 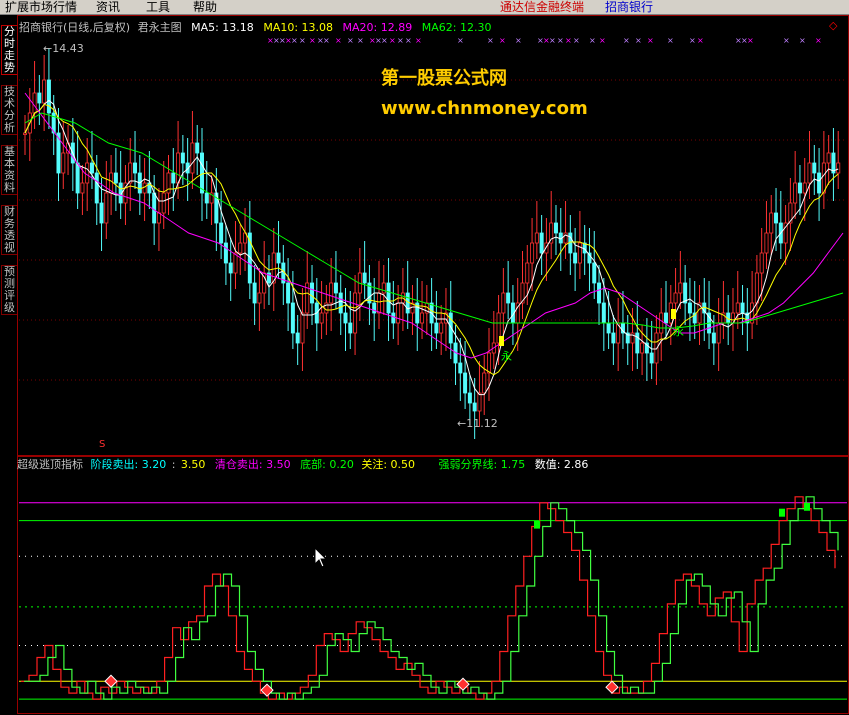 I want to click on tab-financials: 财务透视, so click(x=9, y=230).